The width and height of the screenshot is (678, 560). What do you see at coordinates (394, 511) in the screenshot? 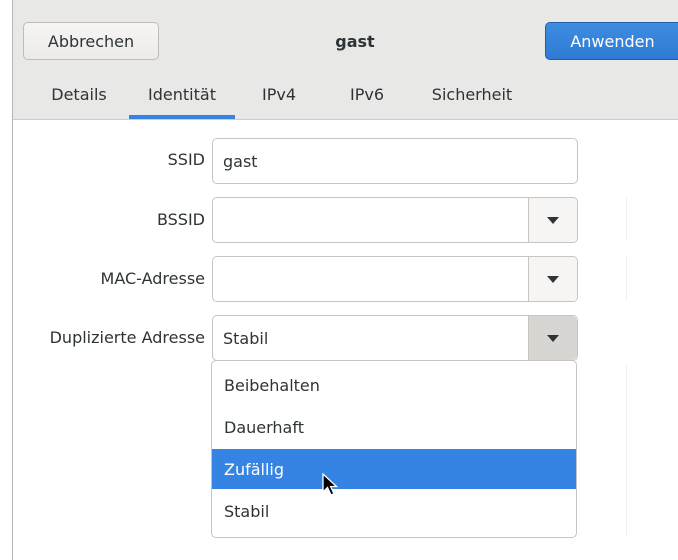
I see `option-stabil: Stabil` at bounding box center [394, 511].